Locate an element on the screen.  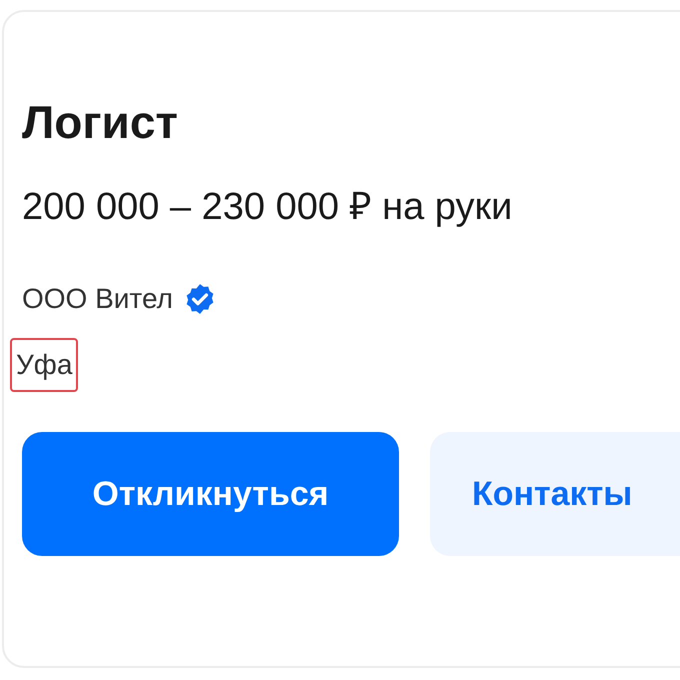
city-text: Уфа is located at coordinates (44, 365).